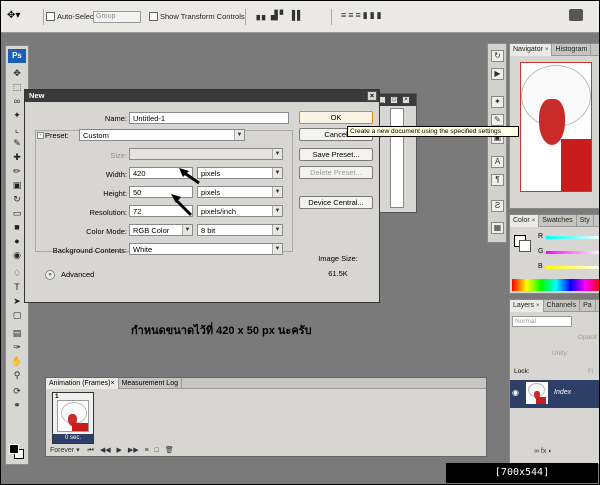  What do you see at coordinates (73, 438) in the screenshot?
I see `frame-delay: 0 sec.` at bounding box center [73, 438].